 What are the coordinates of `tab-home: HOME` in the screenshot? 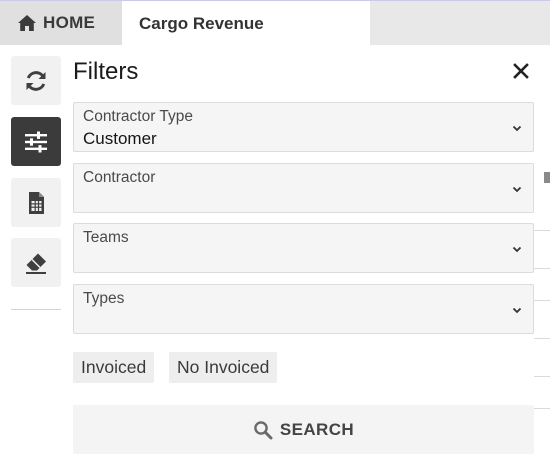 It's located at (61, 23).